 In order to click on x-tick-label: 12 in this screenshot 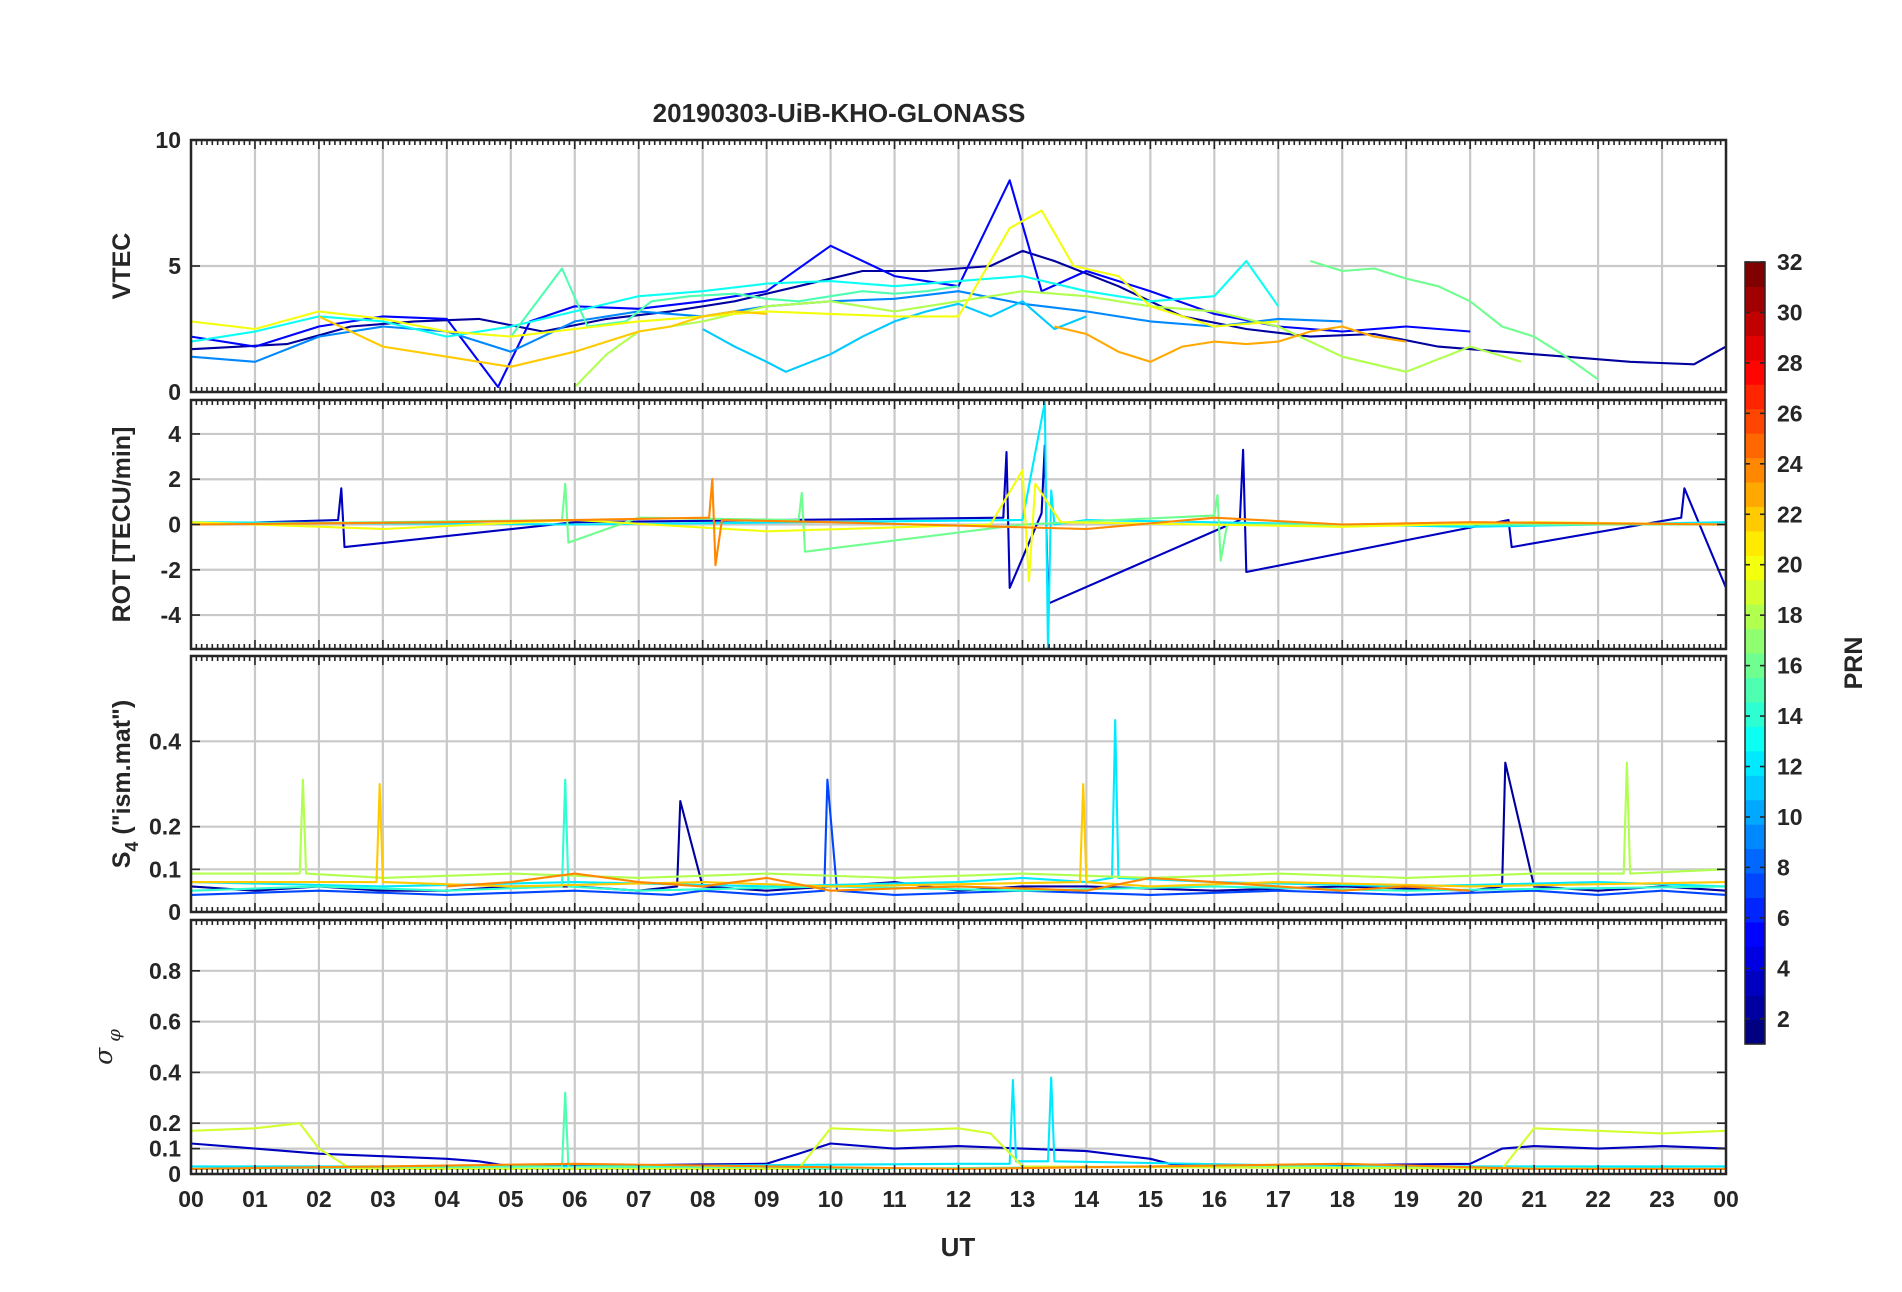, I will do `click(959, 1199)`.